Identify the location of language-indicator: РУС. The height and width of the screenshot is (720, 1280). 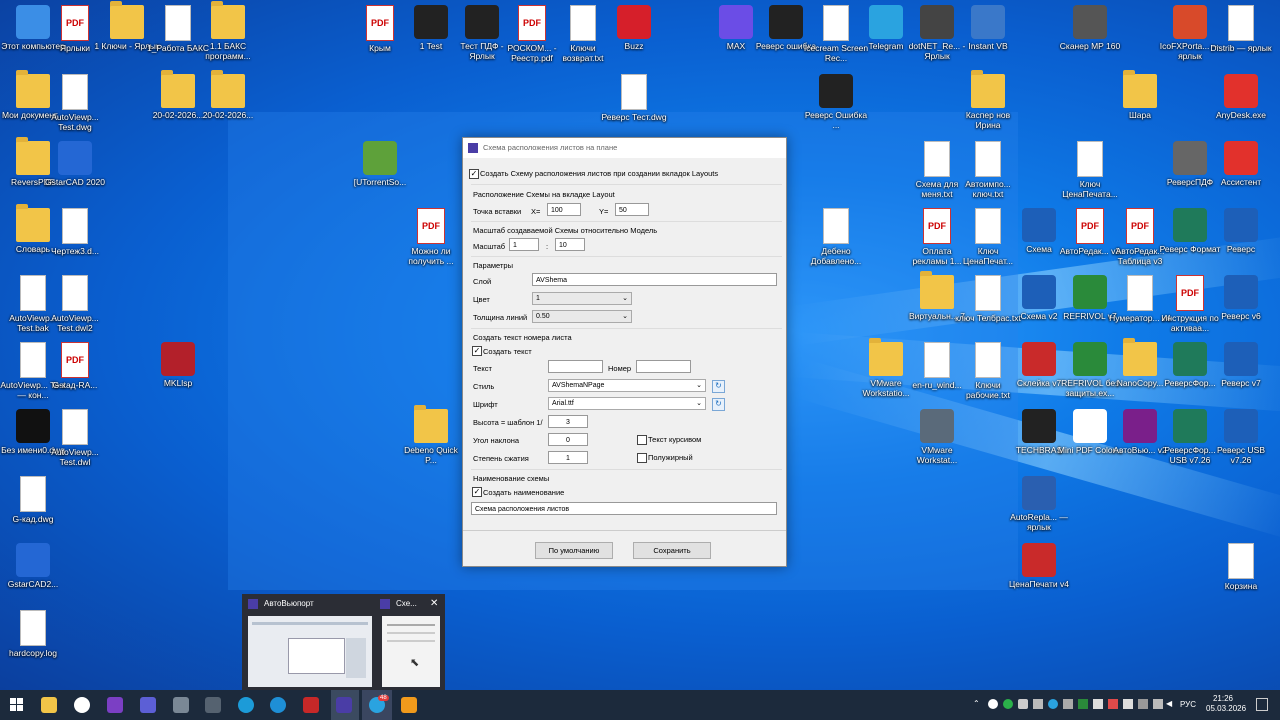
(1188, 704).